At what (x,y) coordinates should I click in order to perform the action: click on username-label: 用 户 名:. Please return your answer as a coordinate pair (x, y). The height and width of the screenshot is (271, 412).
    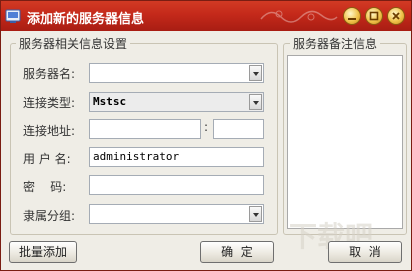
    Looking at the image, I should click on (47, 159).